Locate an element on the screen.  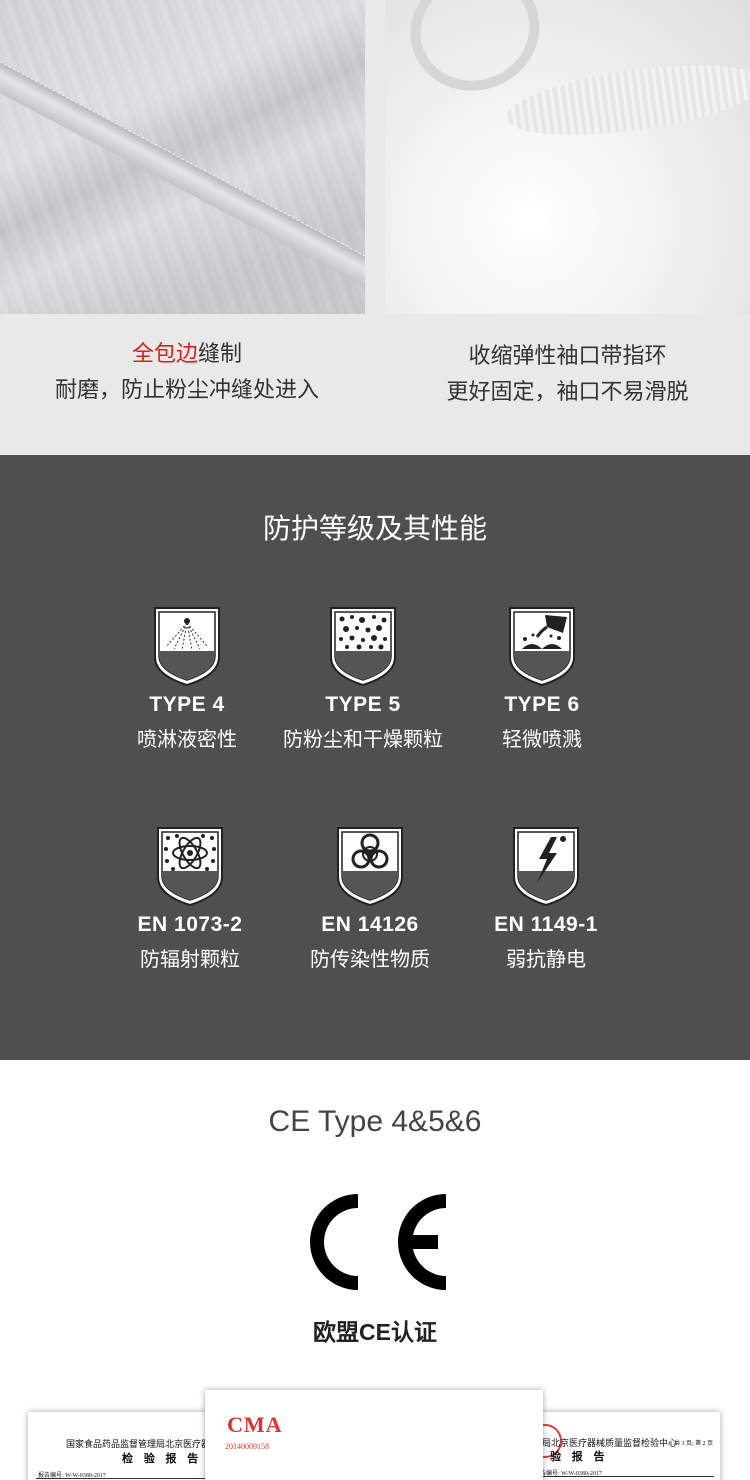
report-org: 国家食品药品监督管理局北京医疗器械 is located at coordinates (143, 1444).